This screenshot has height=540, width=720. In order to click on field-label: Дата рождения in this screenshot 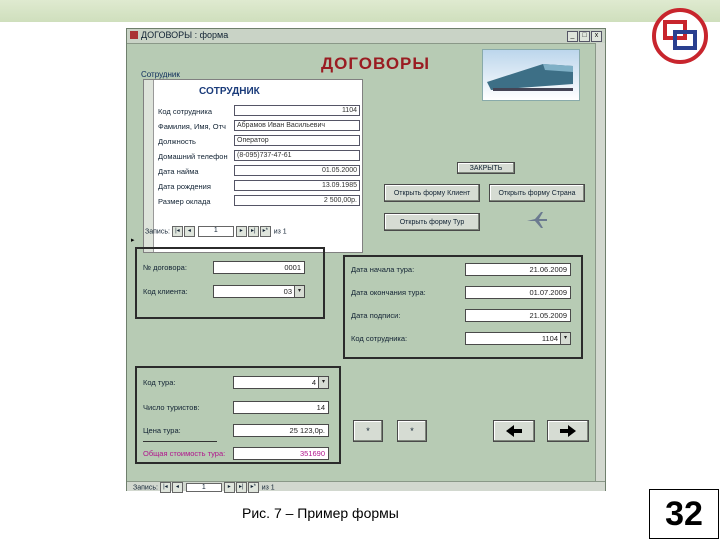, I will do `click(184, 186)`.